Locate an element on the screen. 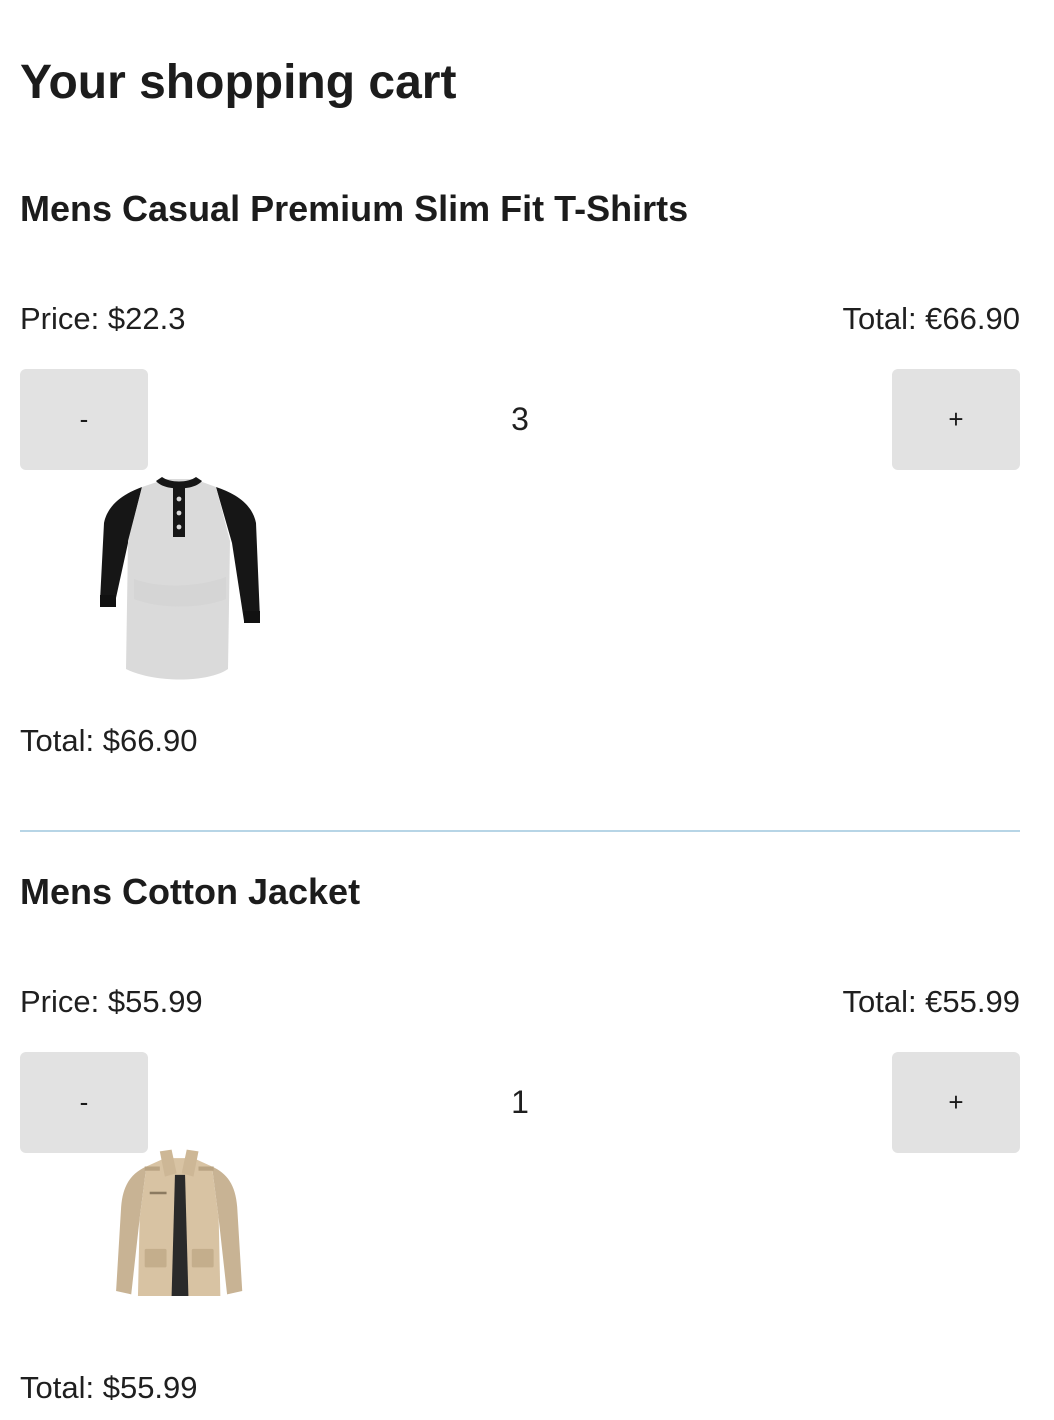 The width and height of the screenshot is (1054, 1420). quantity-stepper: 3 - + is located at coordinates (520, 419).